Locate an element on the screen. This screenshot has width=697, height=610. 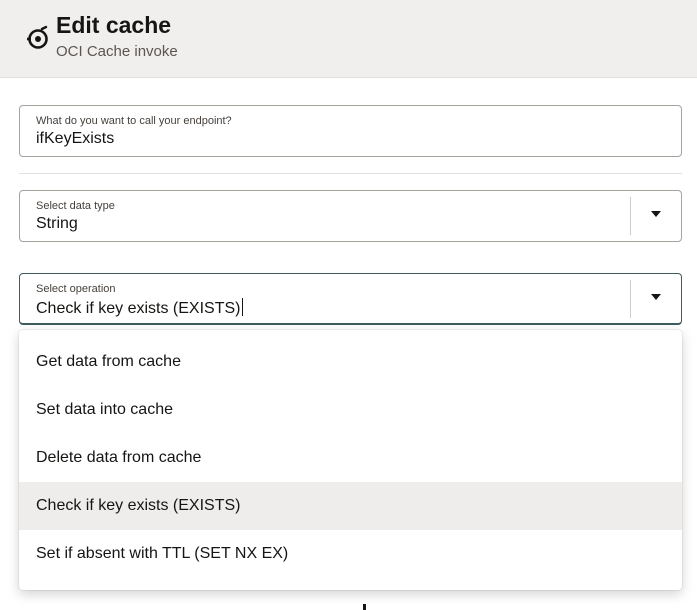
page-title: Edit cache is located at coordinates (114, 25).